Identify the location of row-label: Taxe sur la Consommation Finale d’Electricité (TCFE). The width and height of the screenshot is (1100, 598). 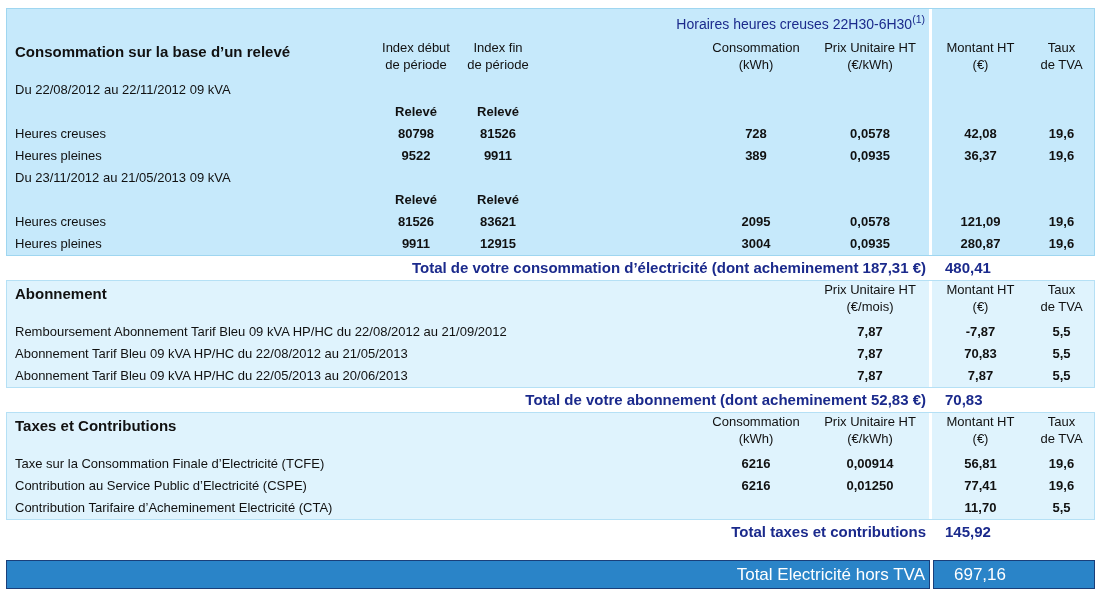
(170, 464).